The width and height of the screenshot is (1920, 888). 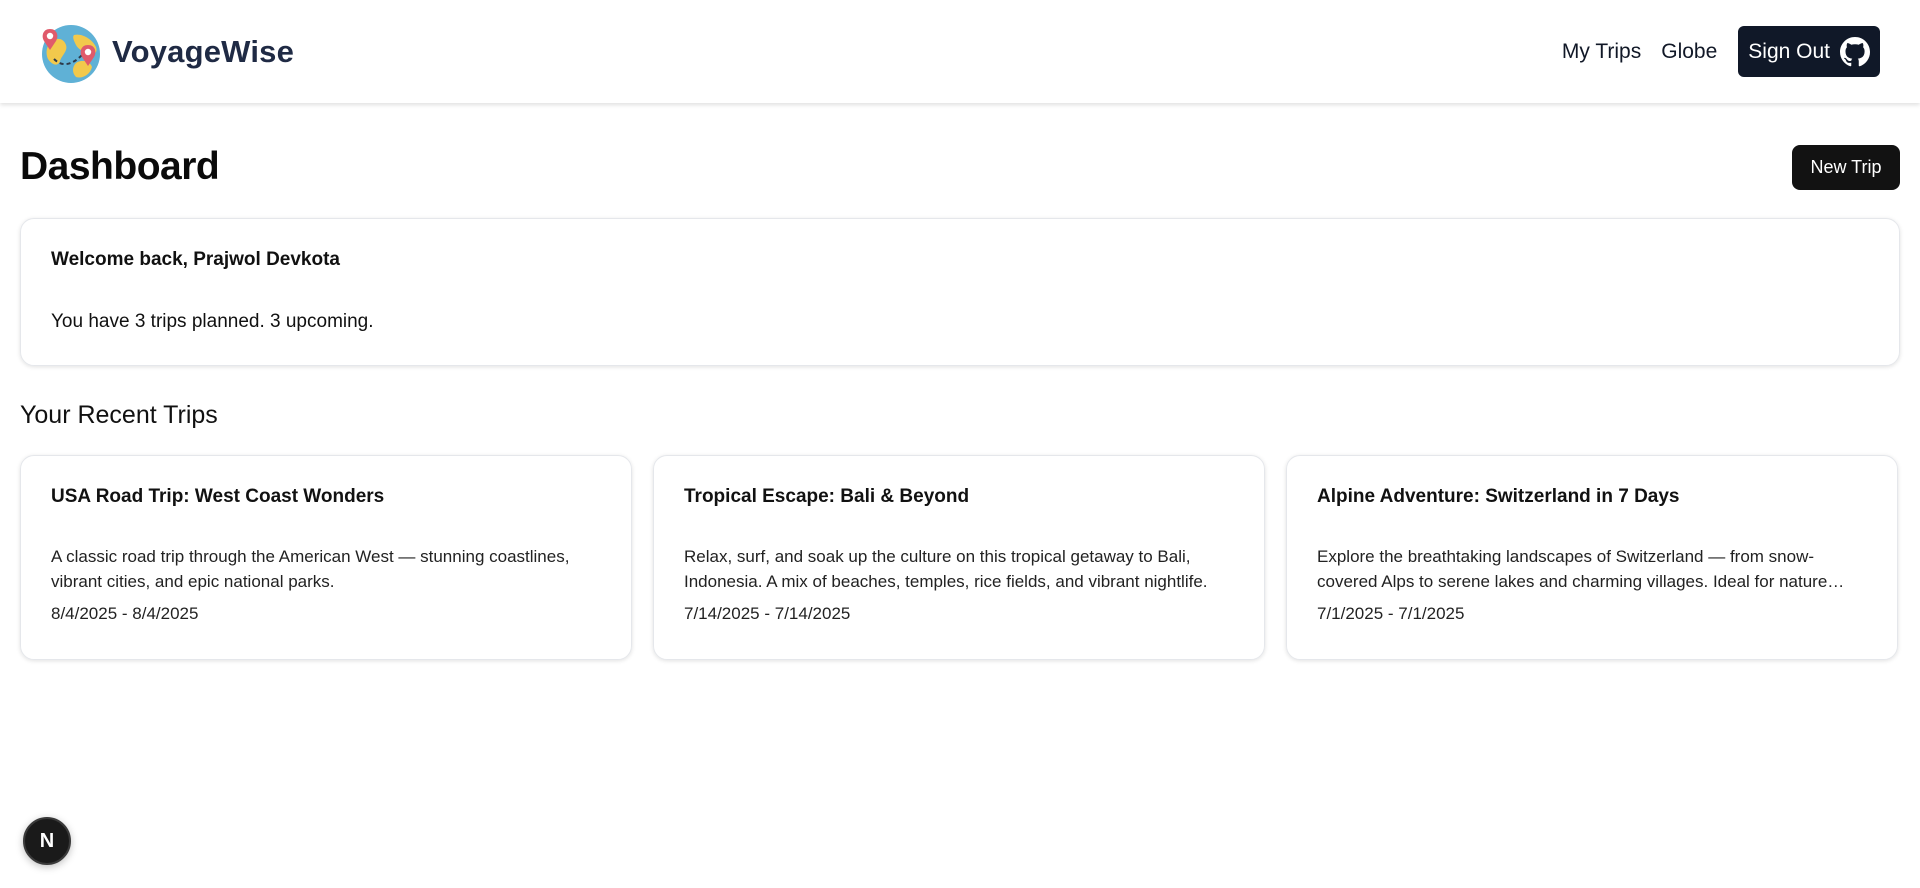 What do you see at coordinates (71, 53) in the screenshot?
I see `globe-map-pin-icon` at bounding box center [71, 53].